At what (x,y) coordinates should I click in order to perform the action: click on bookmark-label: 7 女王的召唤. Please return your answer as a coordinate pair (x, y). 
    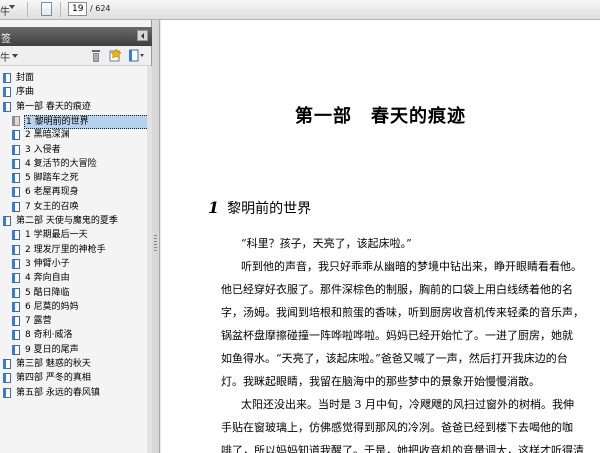
    Looking at the image, I should click on (52, 206).